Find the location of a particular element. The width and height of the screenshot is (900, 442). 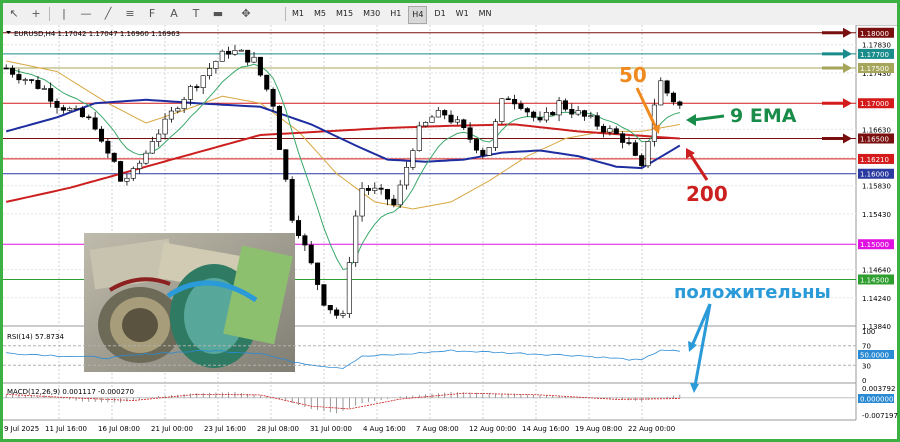

rsi-tick: 30 is located at coordinates (866, 366).